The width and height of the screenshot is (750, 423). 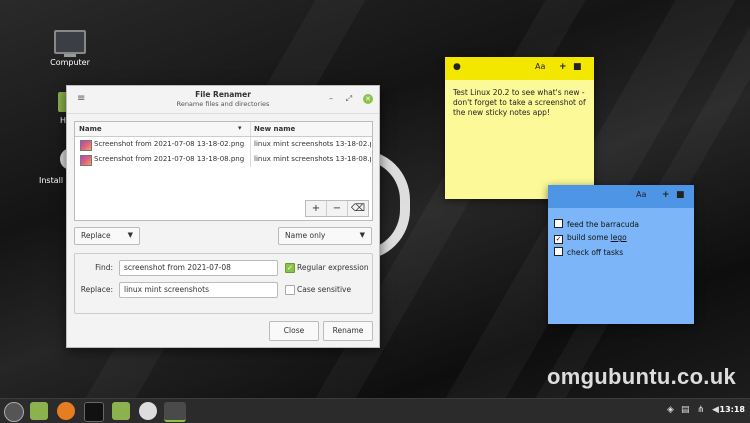 What do you see at coordinates (148, 411) in the screenshot?
I see `disc-icon` at bounding box center [148, 411].